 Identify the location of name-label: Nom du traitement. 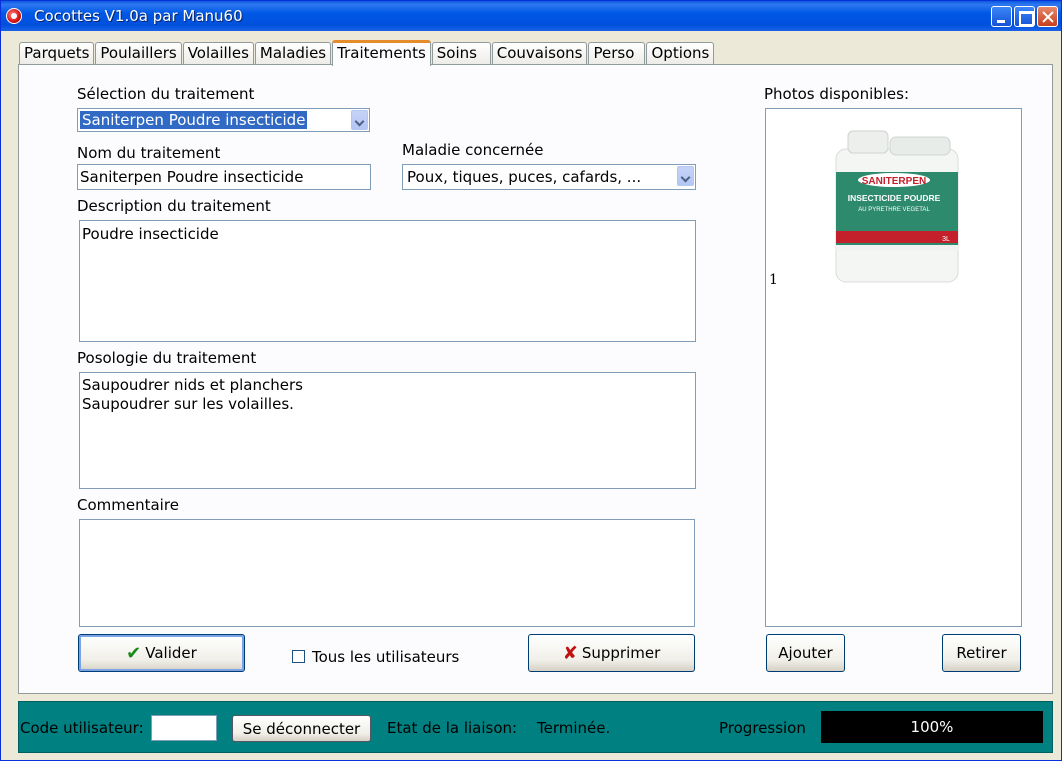
(149, 153).